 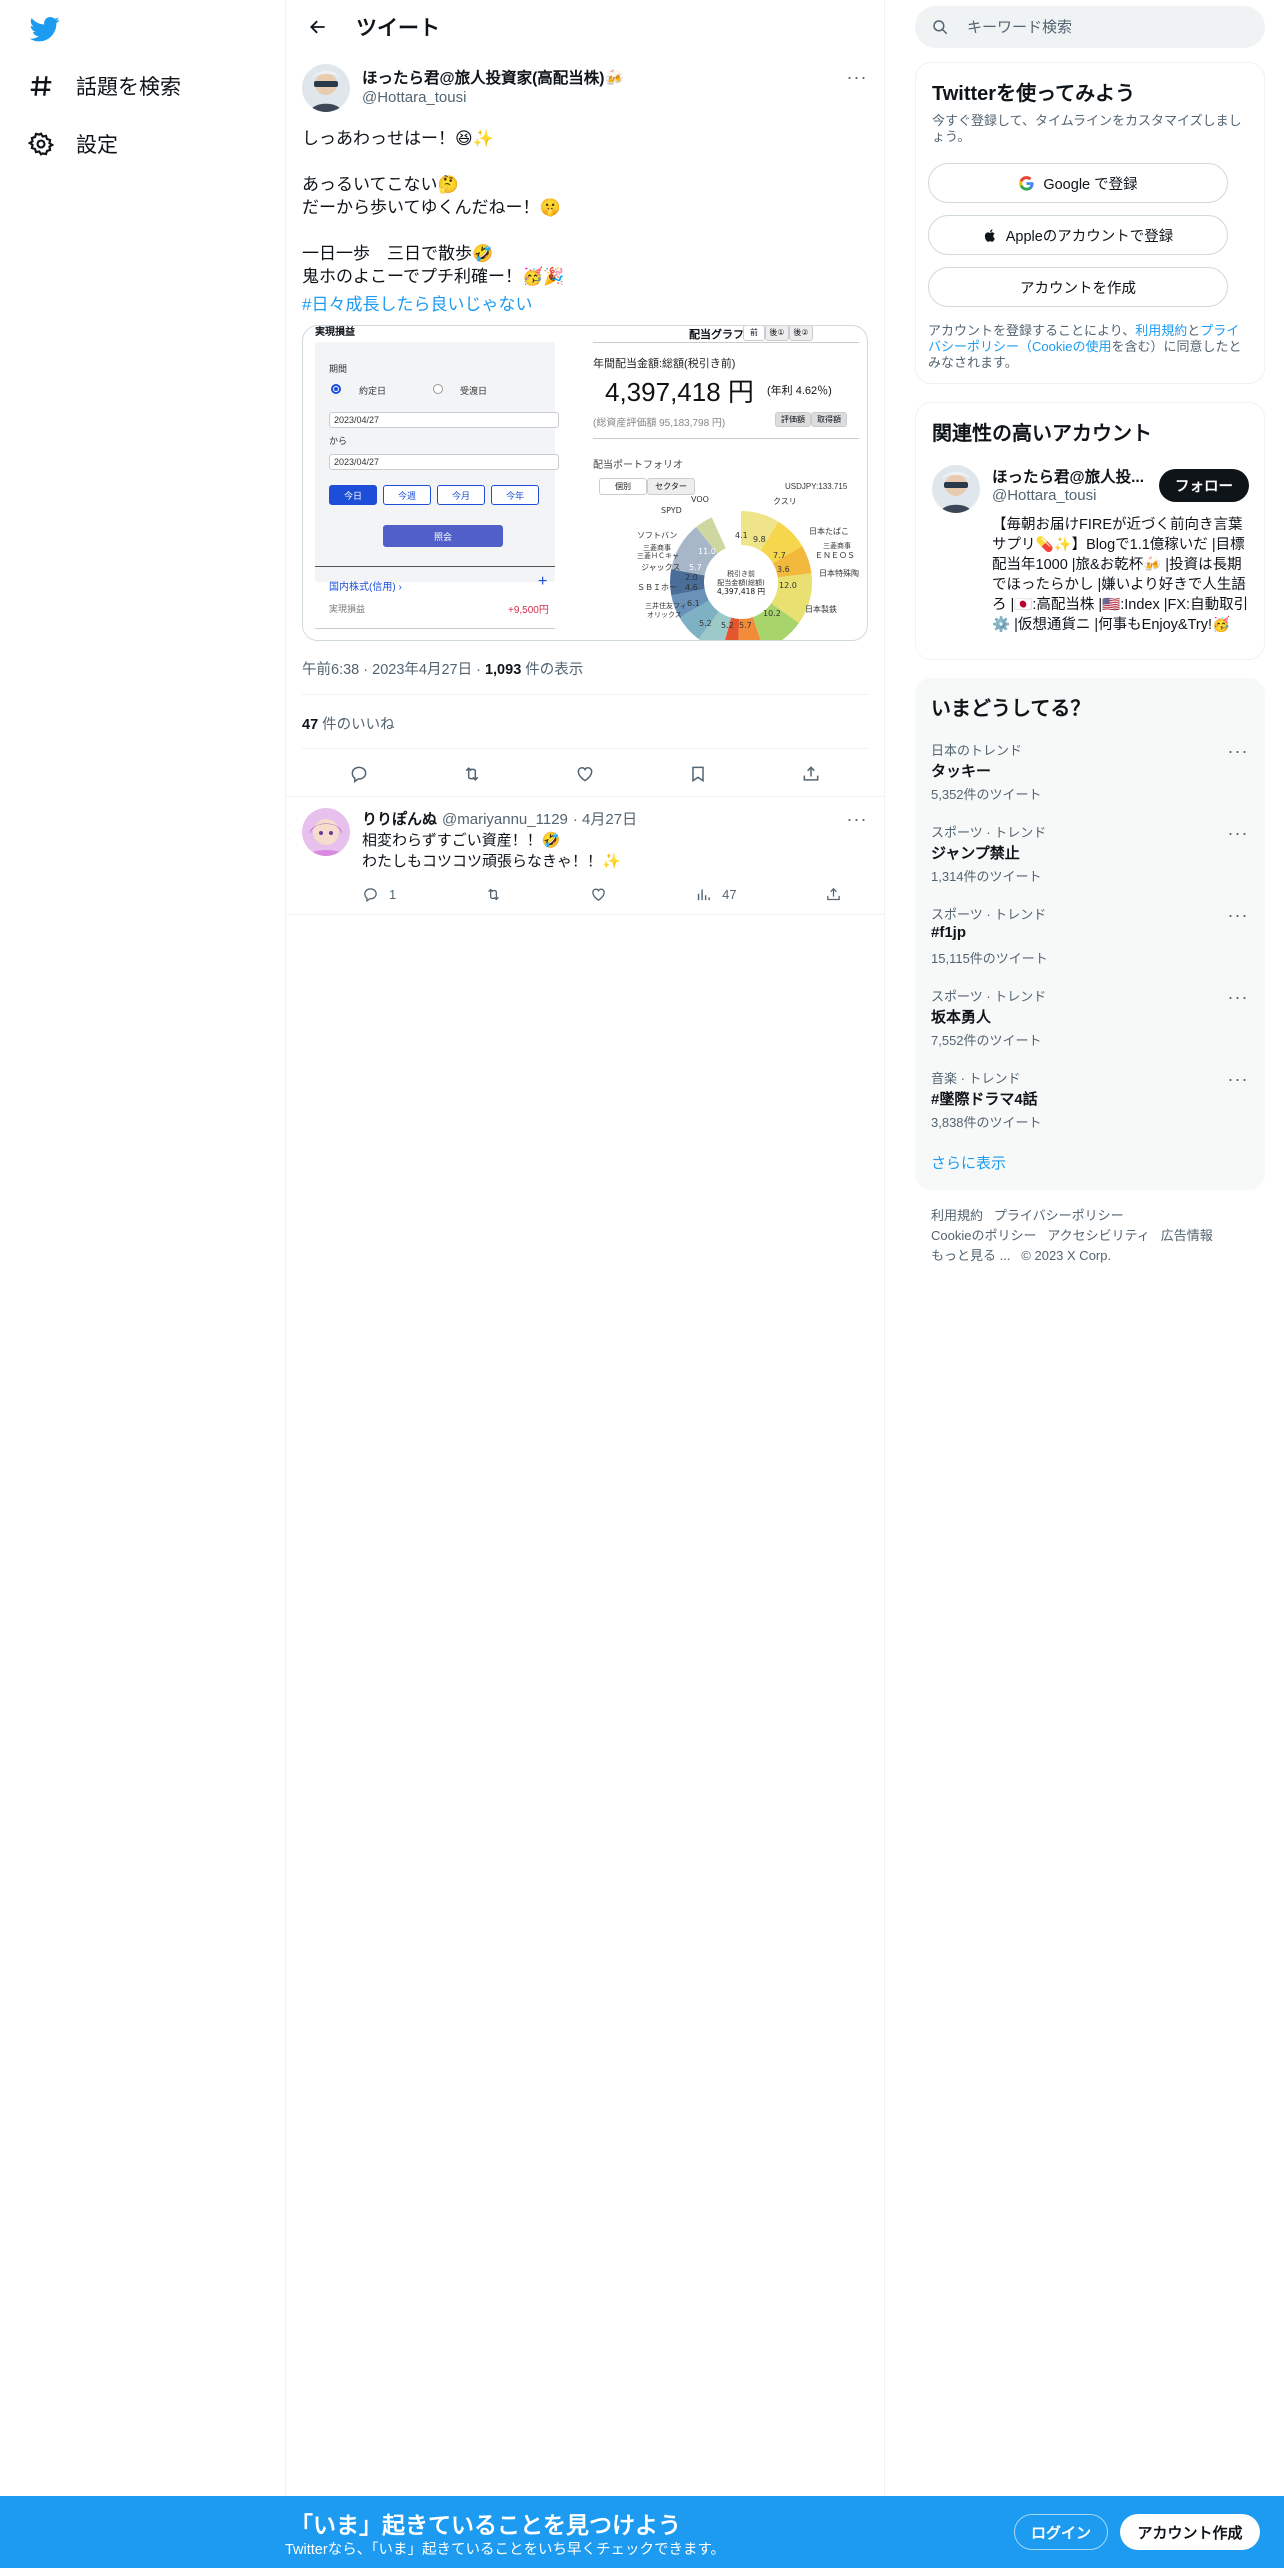 What do you see at coordinates (1204, 485) in the screenshot?
I see `follow-button: フォロー` at bounding box center [1204, 485].